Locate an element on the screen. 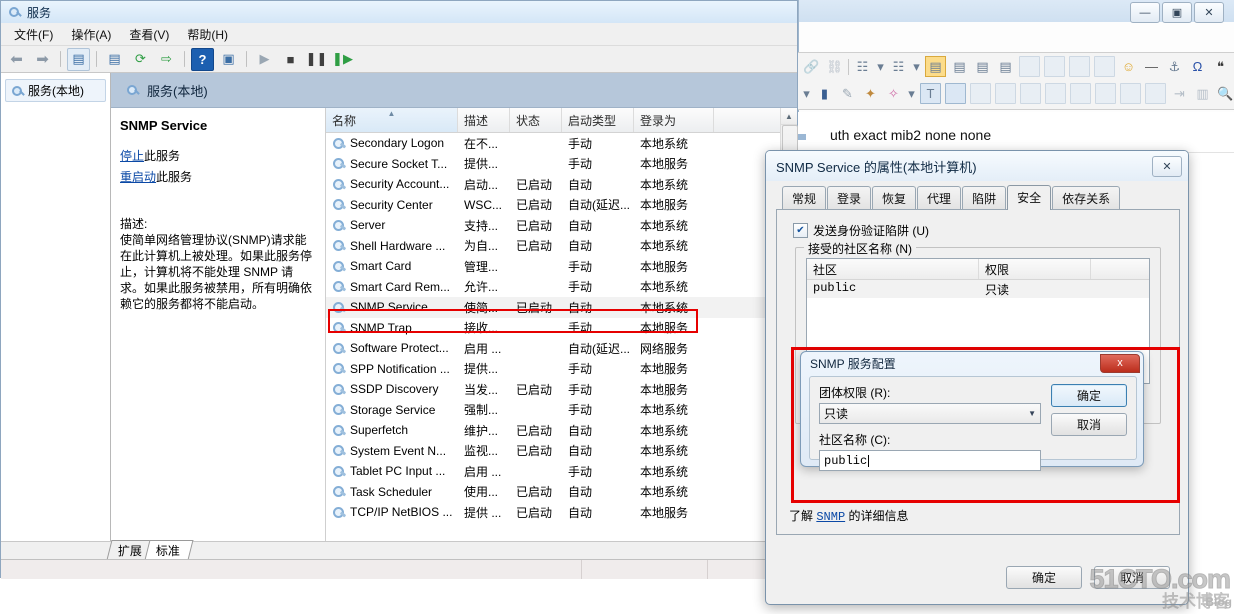 The width and height of the screenshot is (1234, 614). snmp-help-link: SNMP is located at coordinates (830, 517).